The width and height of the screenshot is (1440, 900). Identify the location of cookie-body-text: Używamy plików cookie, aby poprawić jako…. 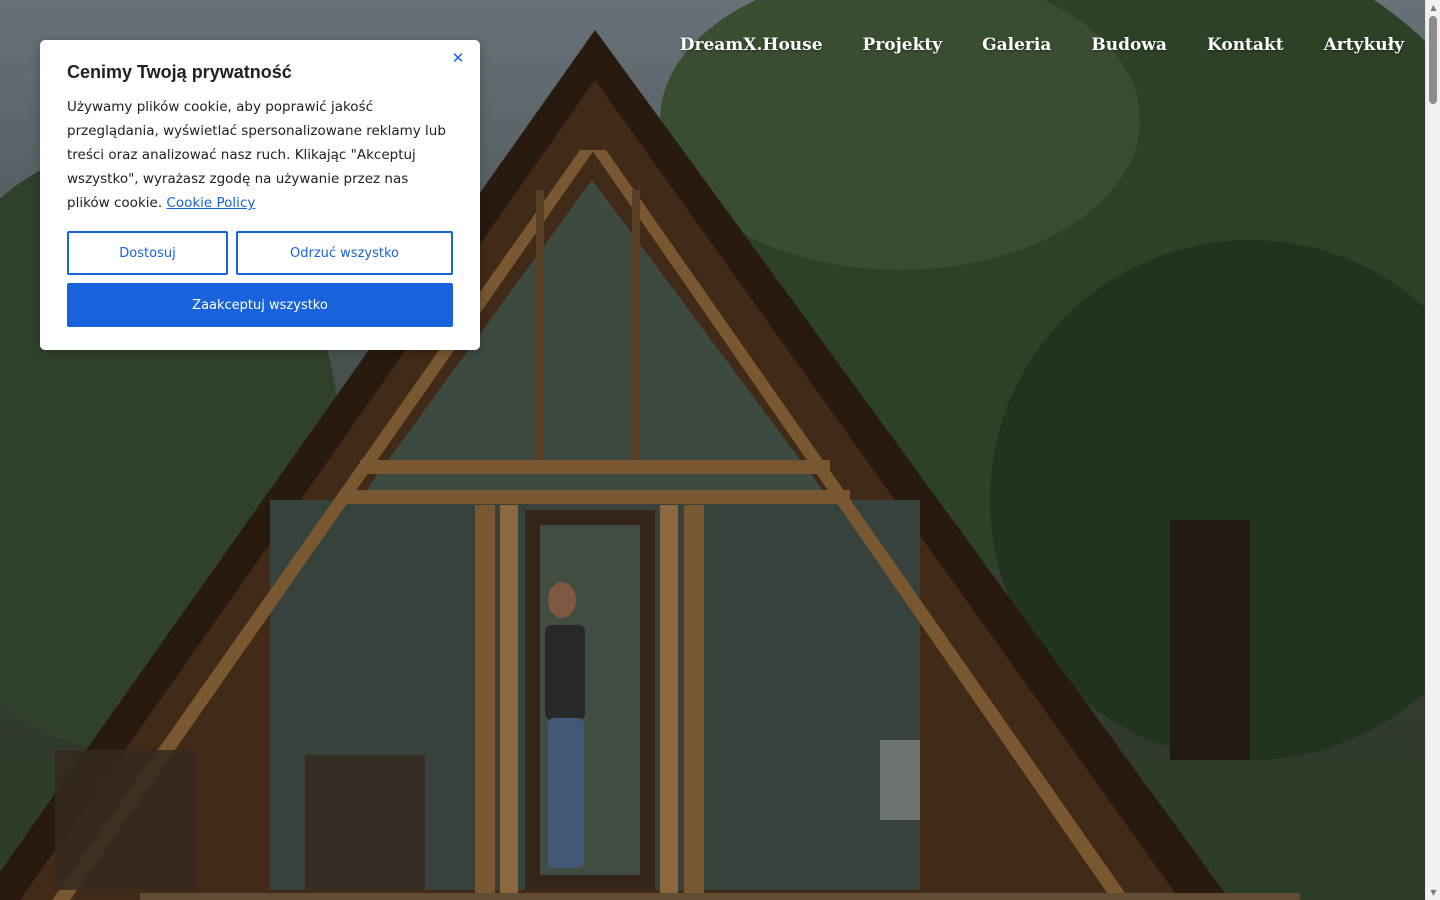
(256, 155).